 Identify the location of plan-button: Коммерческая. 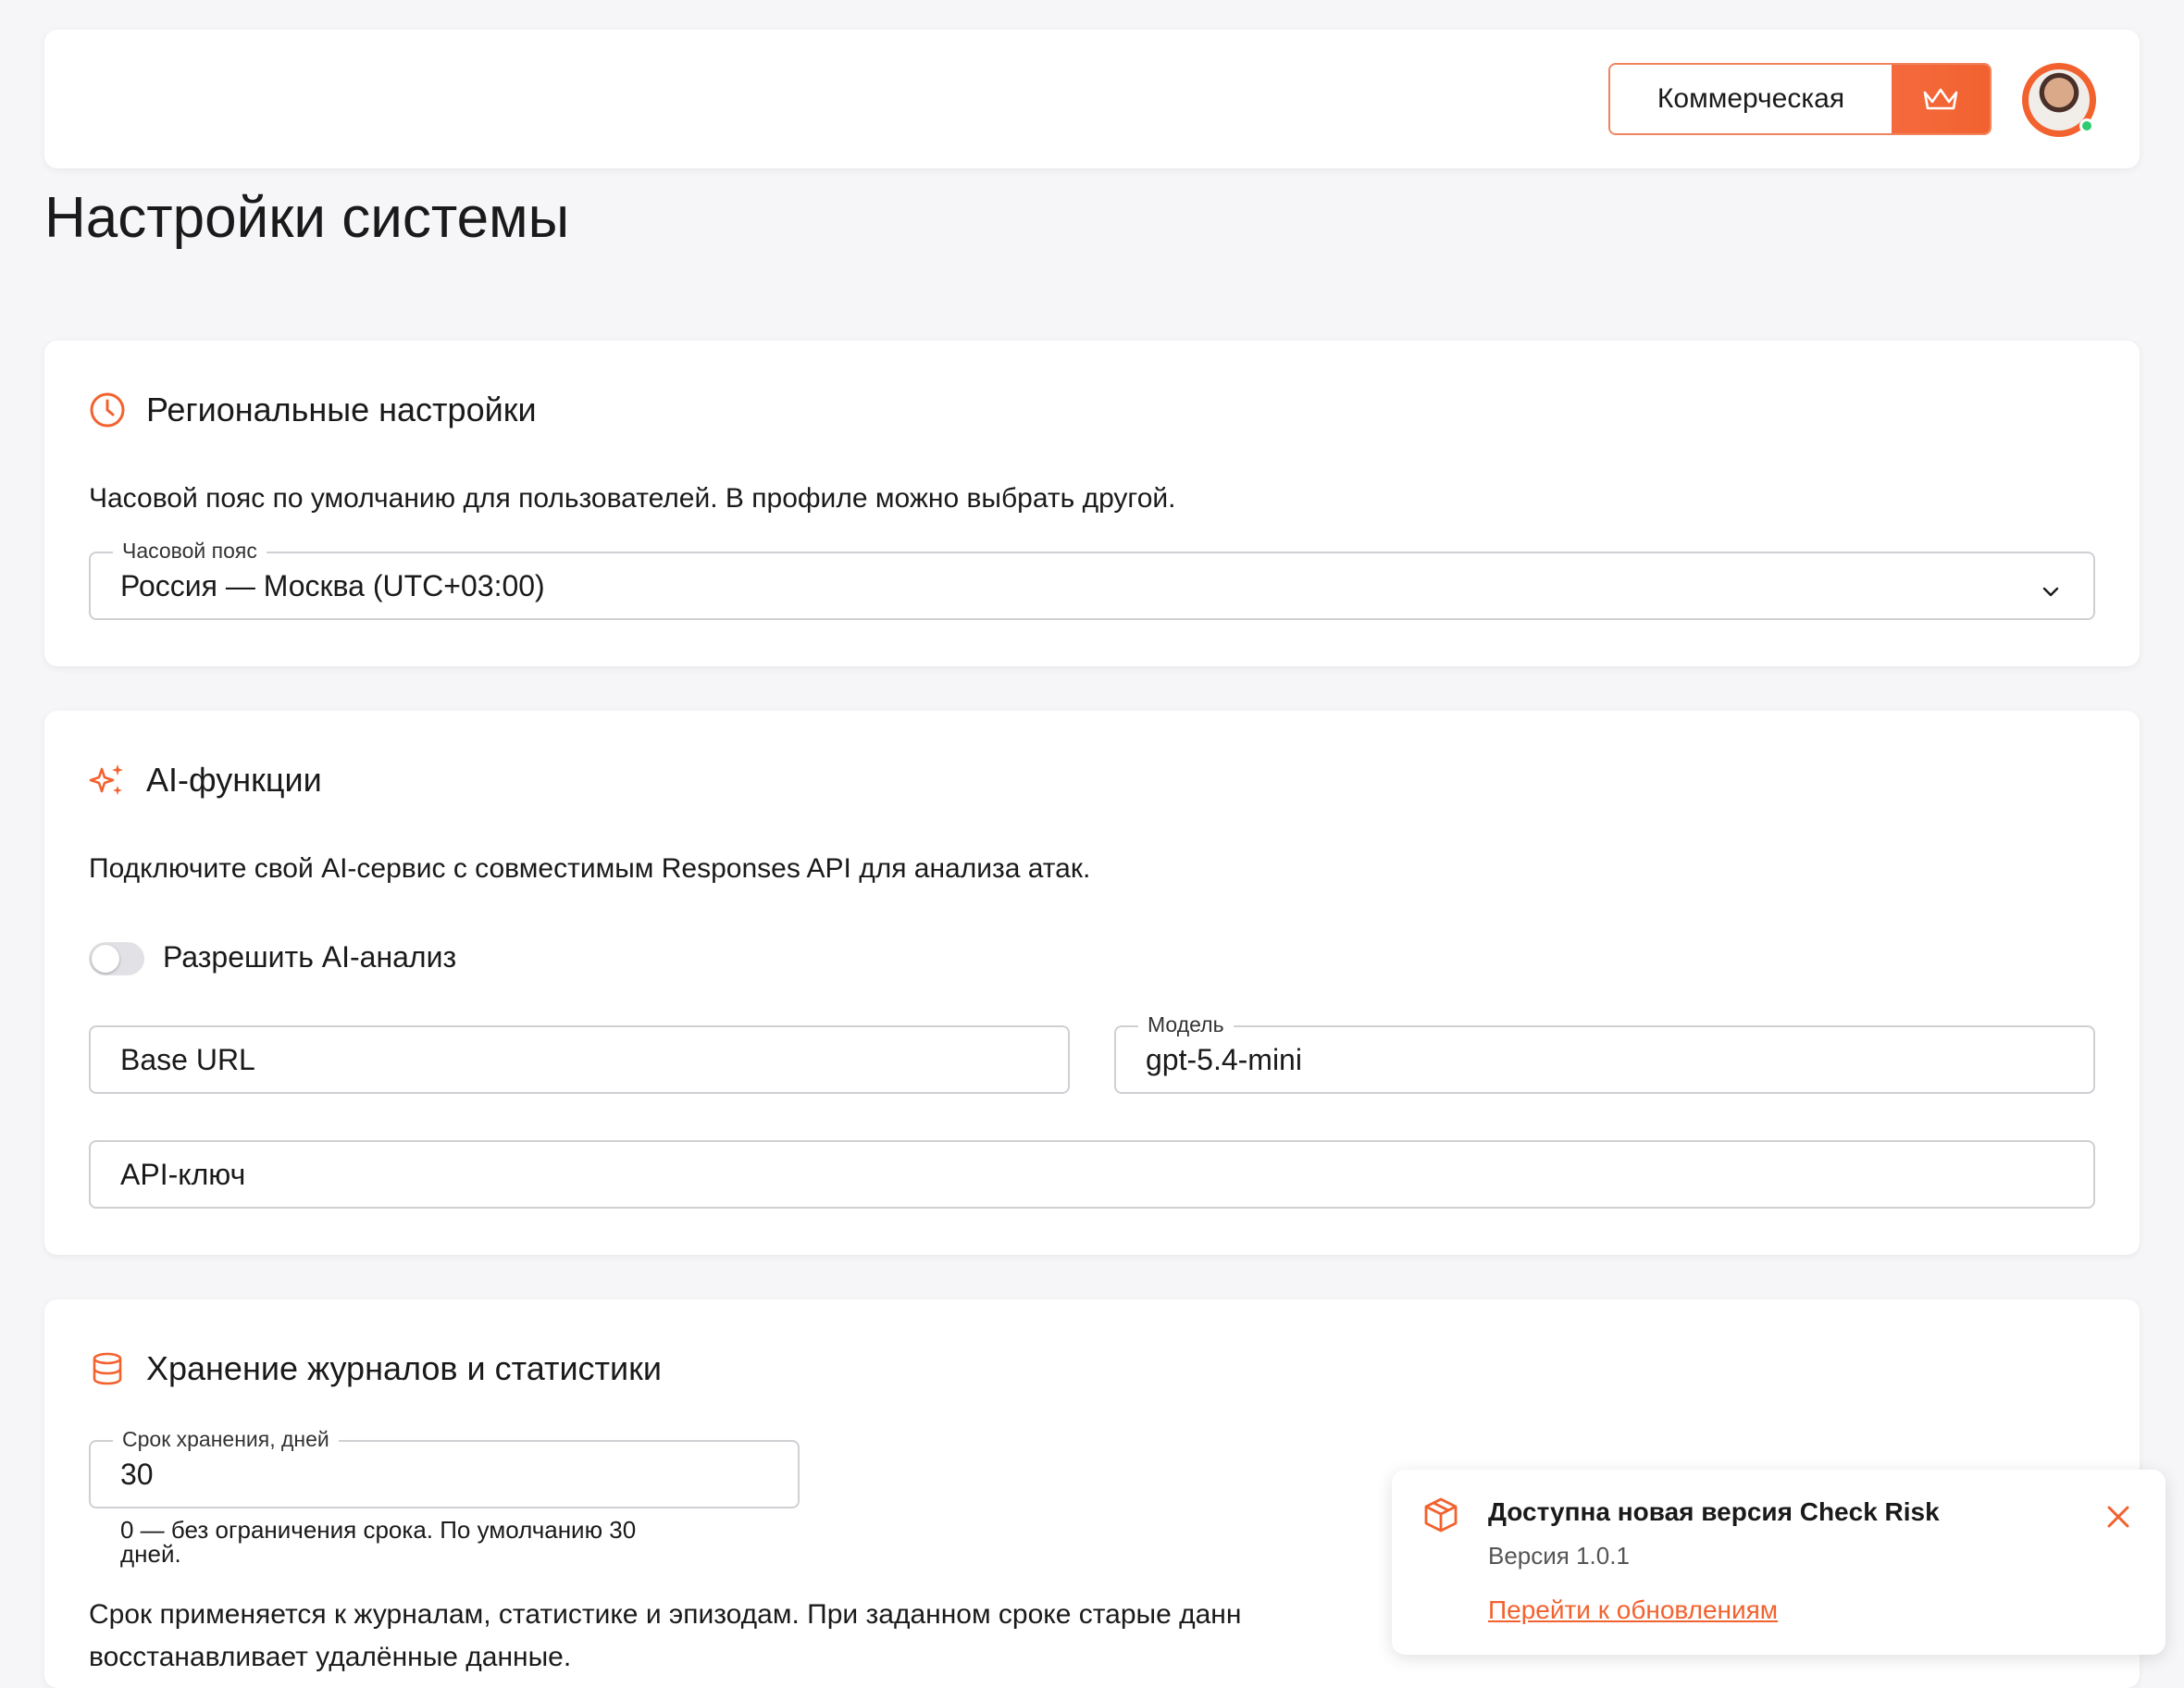
(1800, 99).